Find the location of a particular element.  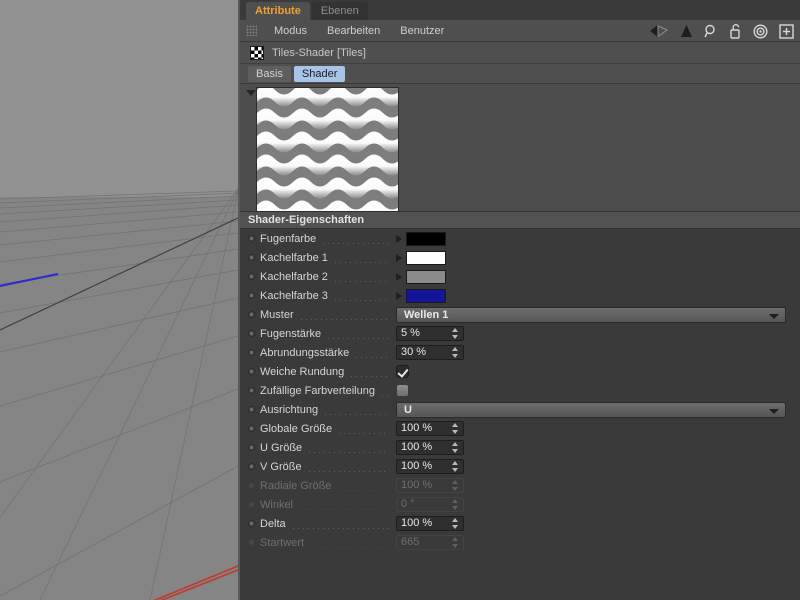

dropdown-muster: Wellen 1 is located at coordinates (591, 314).